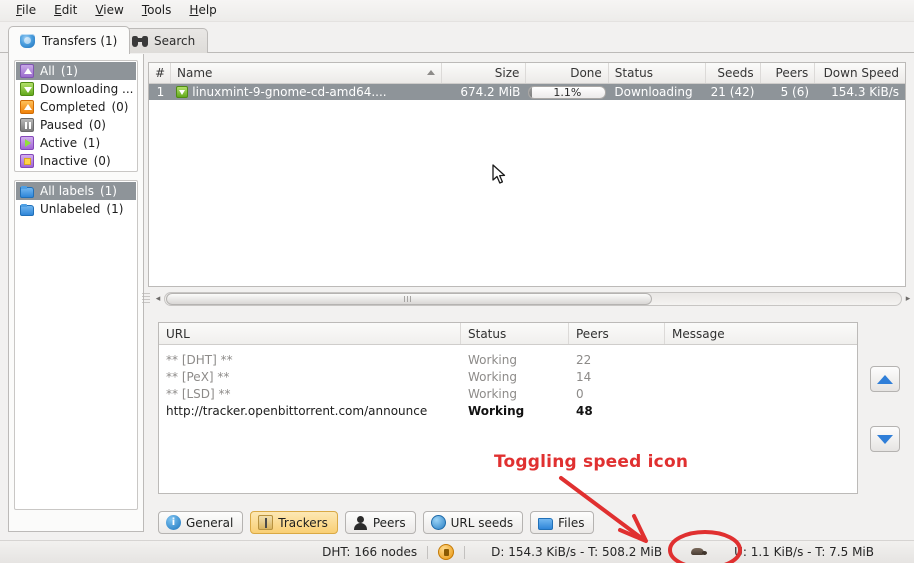  Describe the element at coordinates (473, 522) in the screenshot. I see `tab-url-seeds: URL seeds` at that location.